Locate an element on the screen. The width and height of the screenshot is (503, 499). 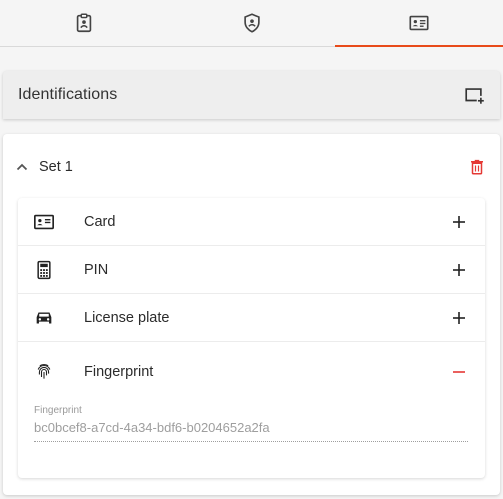
list-item-license-plate: License plate is located at coordinates (251, 318).